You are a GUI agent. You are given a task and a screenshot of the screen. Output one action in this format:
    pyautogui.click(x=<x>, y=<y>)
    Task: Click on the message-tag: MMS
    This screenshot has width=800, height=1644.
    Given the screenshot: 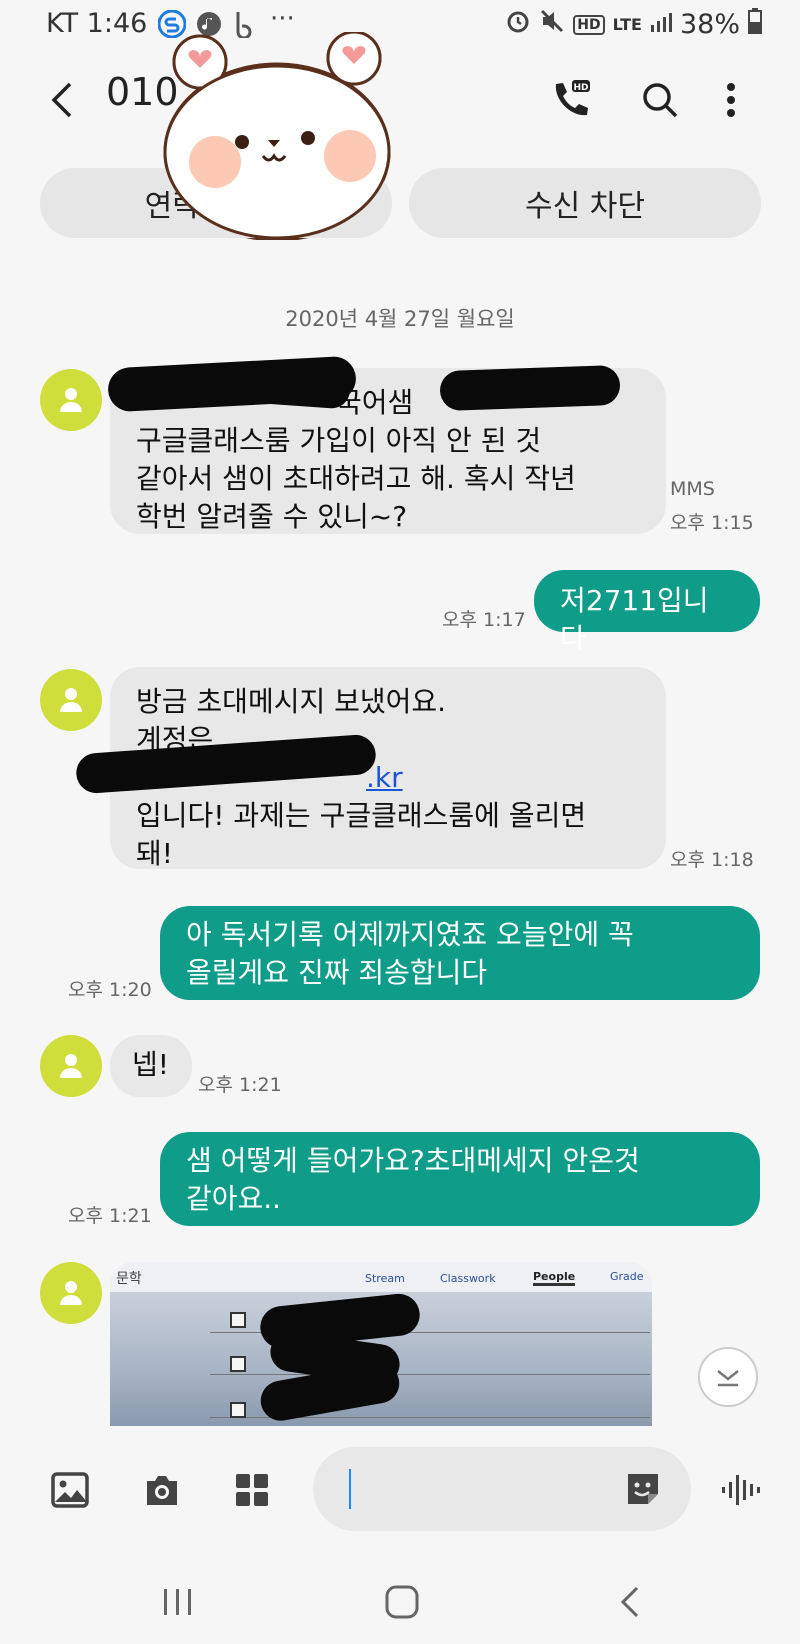 What is the action you would take?
    pyautogui.click(x=692, y=489)
    